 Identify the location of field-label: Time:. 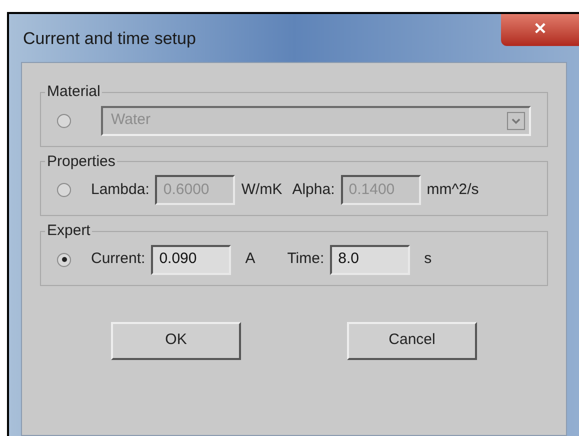
(305, 259).